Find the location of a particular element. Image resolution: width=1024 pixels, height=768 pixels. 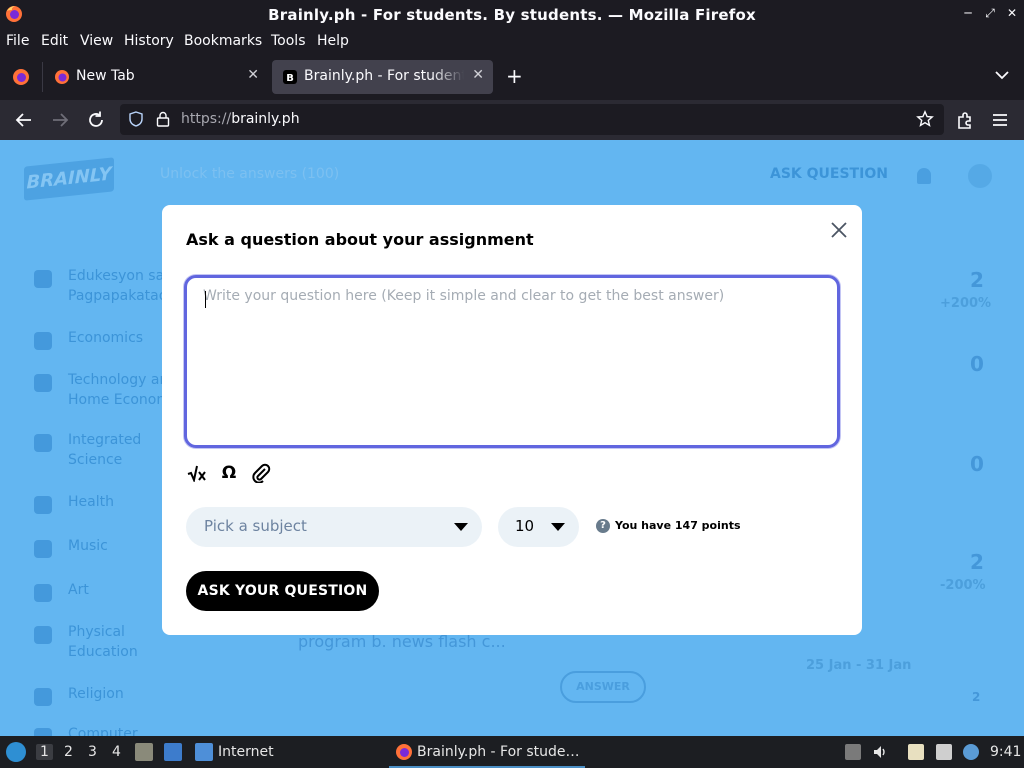

folder-icon is located at coordinates (204, 752).